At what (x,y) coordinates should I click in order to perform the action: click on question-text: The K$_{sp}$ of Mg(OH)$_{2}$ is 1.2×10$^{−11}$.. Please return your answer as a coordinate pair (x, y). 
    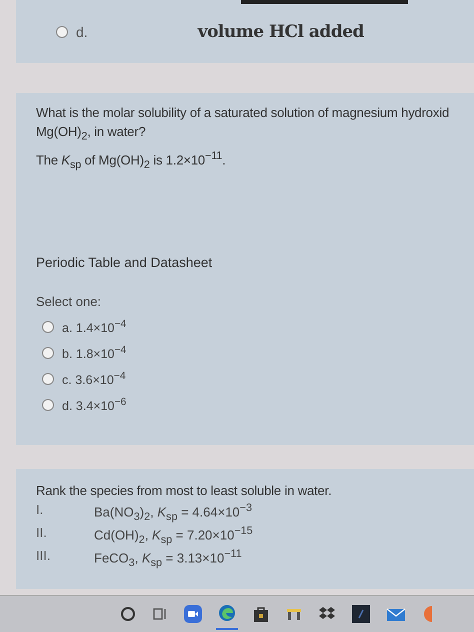
    Looking at the image, I should click on (131, 160).